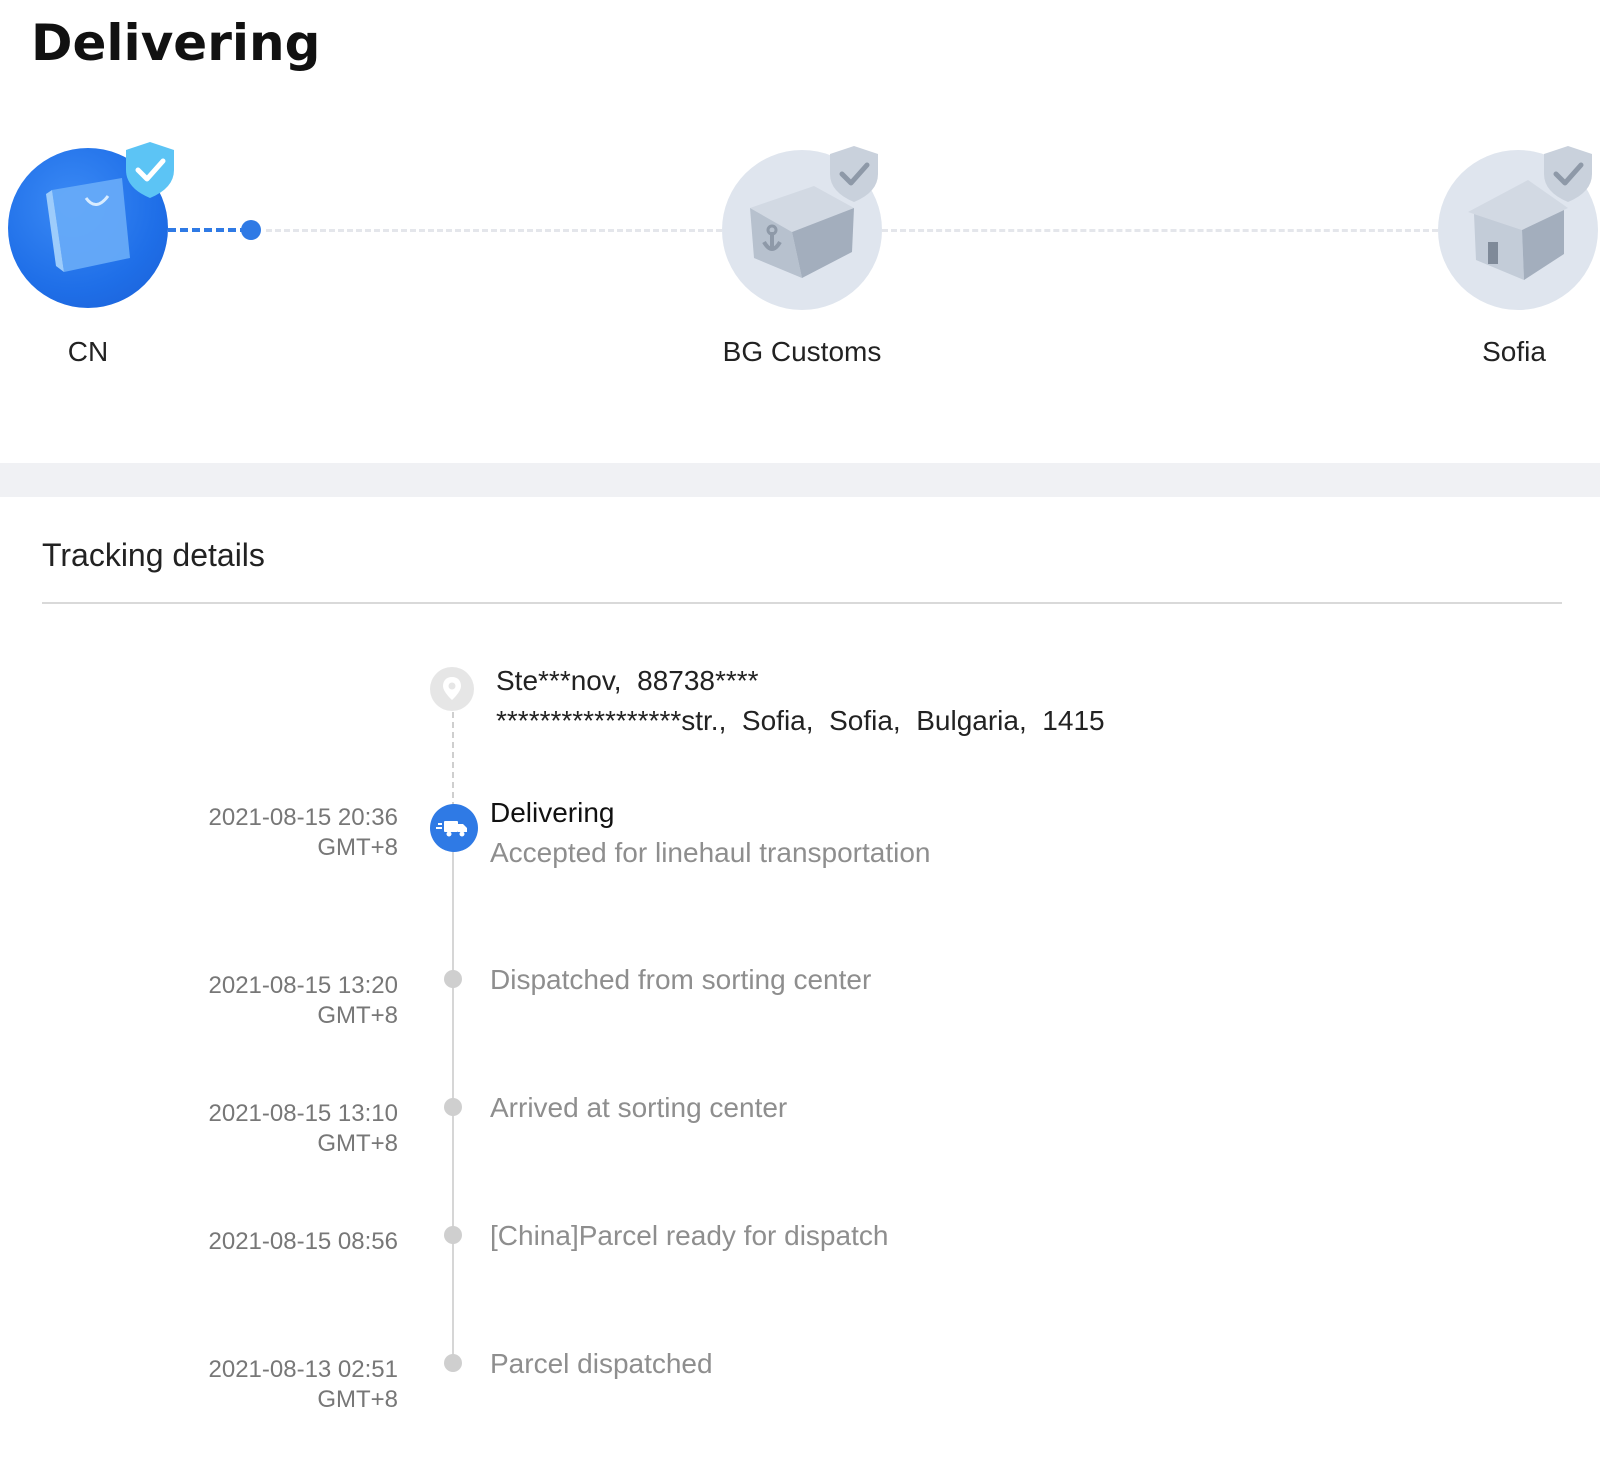  I want to click on stage-label-cn: CN, so click(88, 351).